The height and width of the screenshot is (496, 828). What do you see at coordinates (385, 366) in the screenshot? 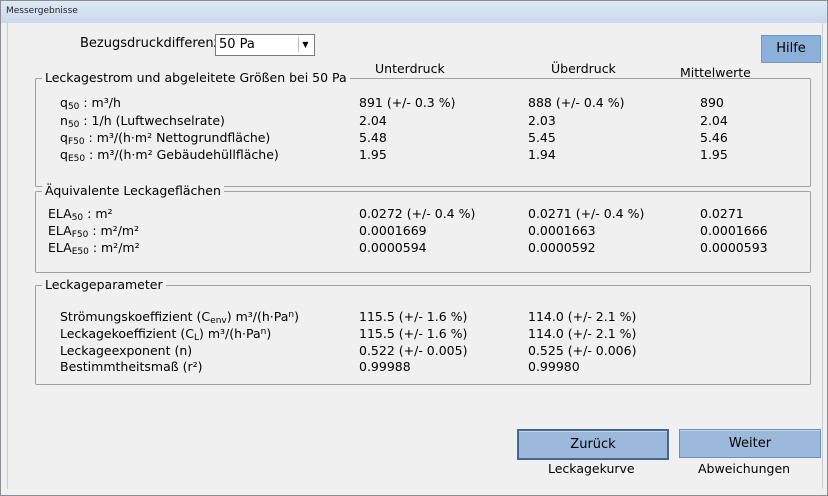
I see `param-unterdruck-value: 0.99988` at bounding box center [385, 366].